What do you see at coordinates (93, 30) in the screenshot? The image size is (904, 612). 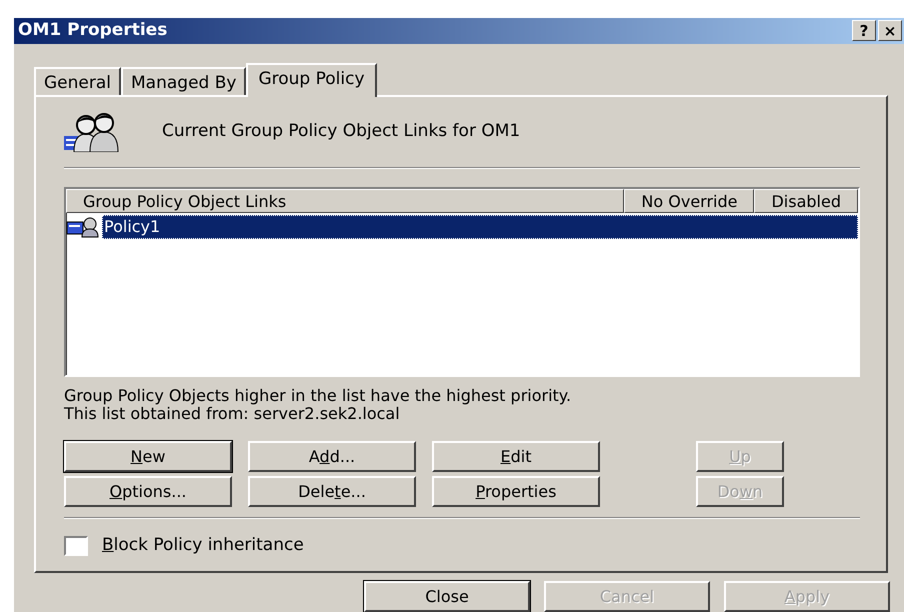 I see `window-title: OM1 Properties` at bounding box center [93, 30].